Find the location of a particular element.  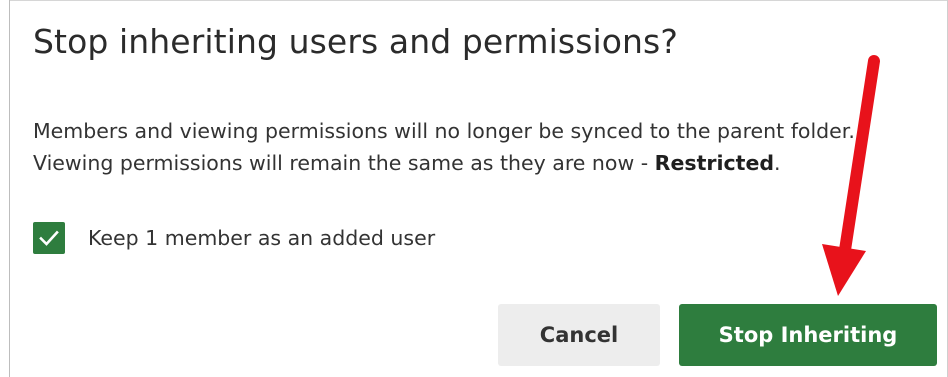

keep-member-checkbox-row: Keep 1 member as an added user is located at coordinates (234, 238).